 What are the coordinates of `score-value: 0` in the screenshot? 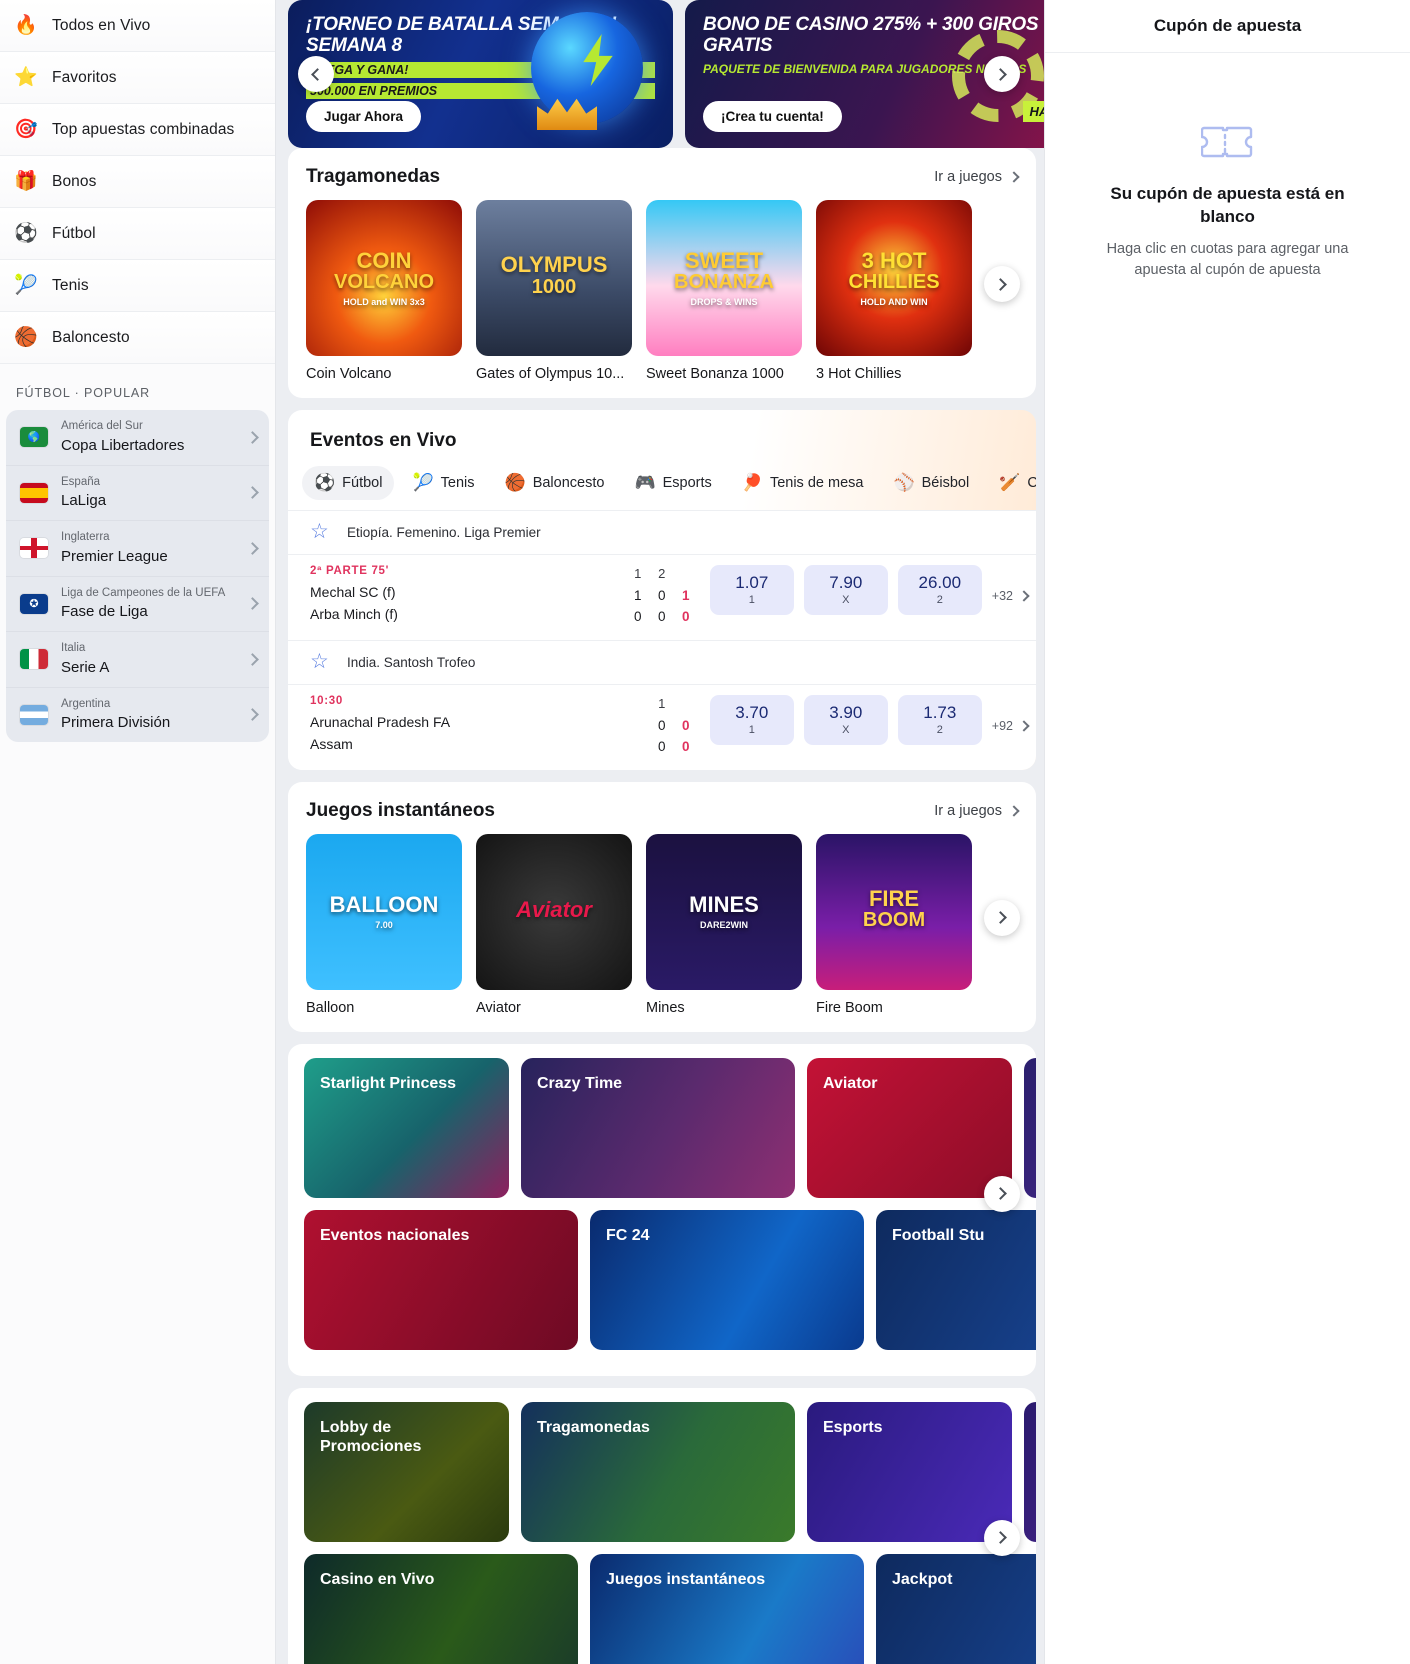 It's located at (686, 725).